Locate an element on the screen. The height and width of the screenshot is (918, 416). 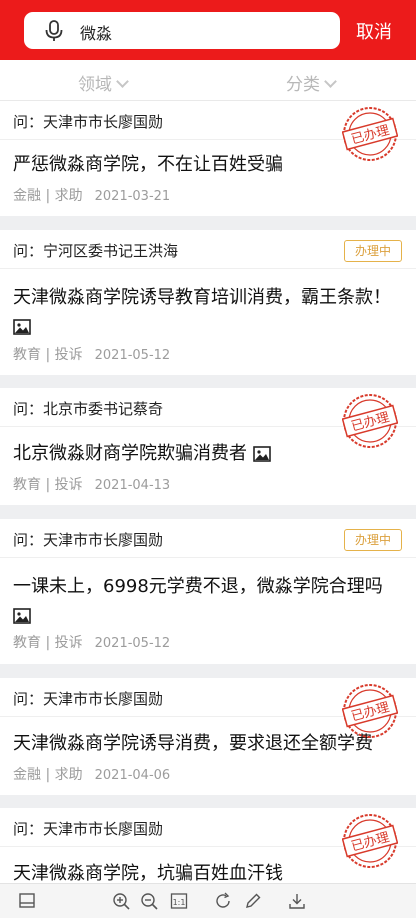
header-bar: 微淼 取消 is located at coordinates (208, 30).